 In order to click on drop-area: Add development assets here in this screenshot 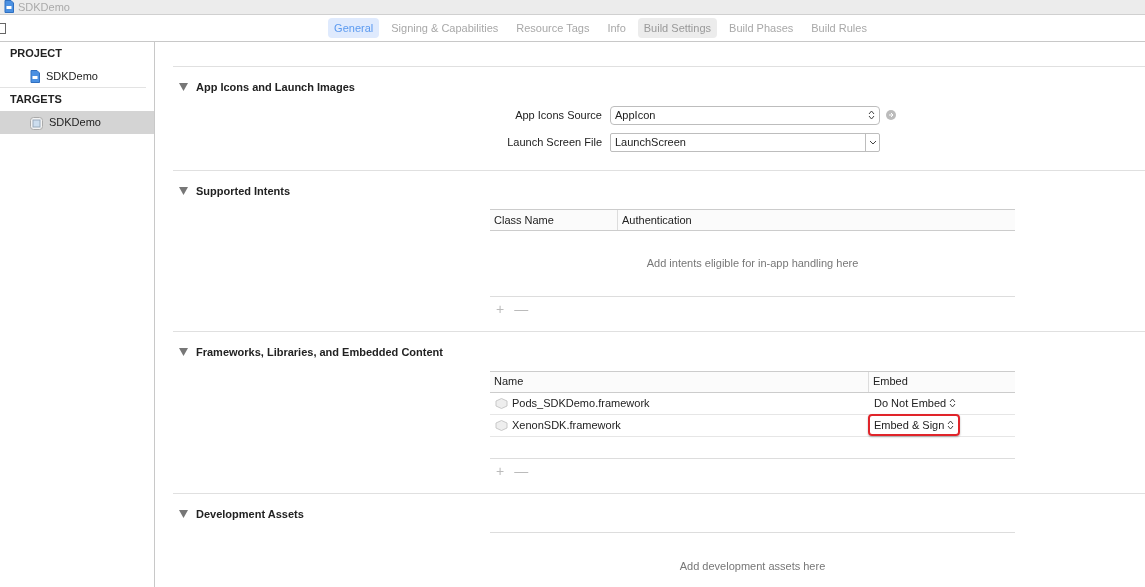, I will do `click(752, 560)`.